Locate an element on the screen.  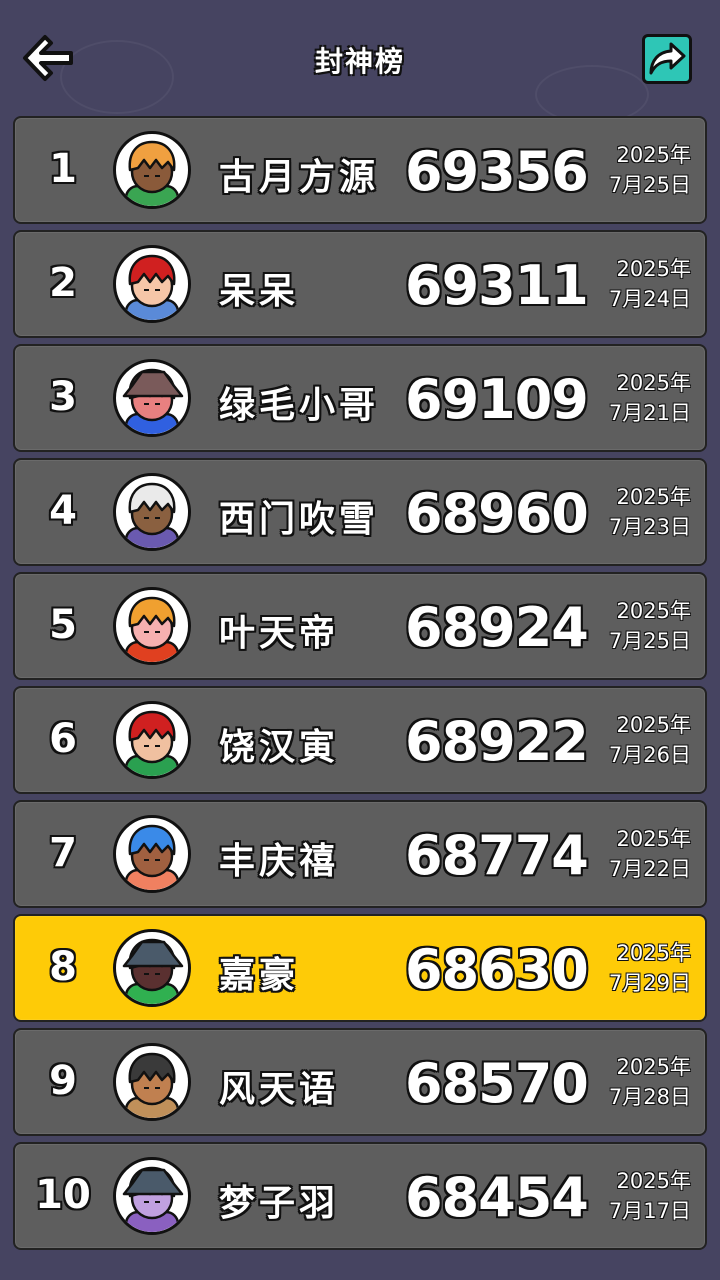
leaderboard-row: 2 呆呆 69311 2025年 7月24日 is located at coordinates (360, 284).